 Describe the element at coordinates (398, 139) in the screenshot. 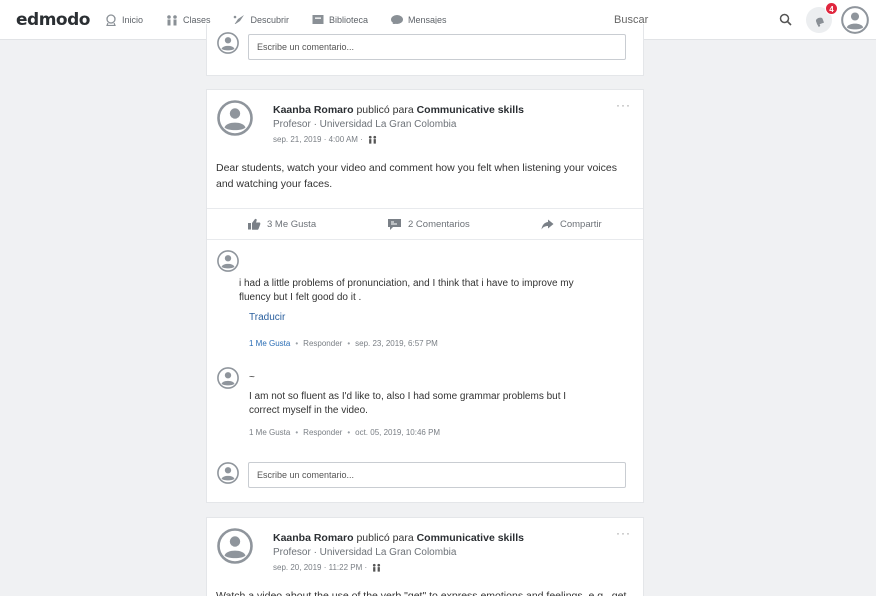

I see `post-date: sep. 21, 2019 · 4:00 AM ·` at that location.